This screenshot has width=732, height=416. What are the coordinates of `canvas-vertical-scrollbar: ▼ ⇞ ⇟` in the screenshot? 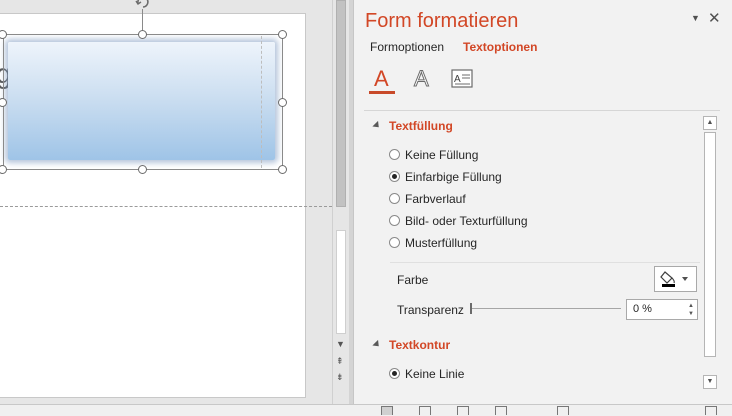 It's located at (340, 202).